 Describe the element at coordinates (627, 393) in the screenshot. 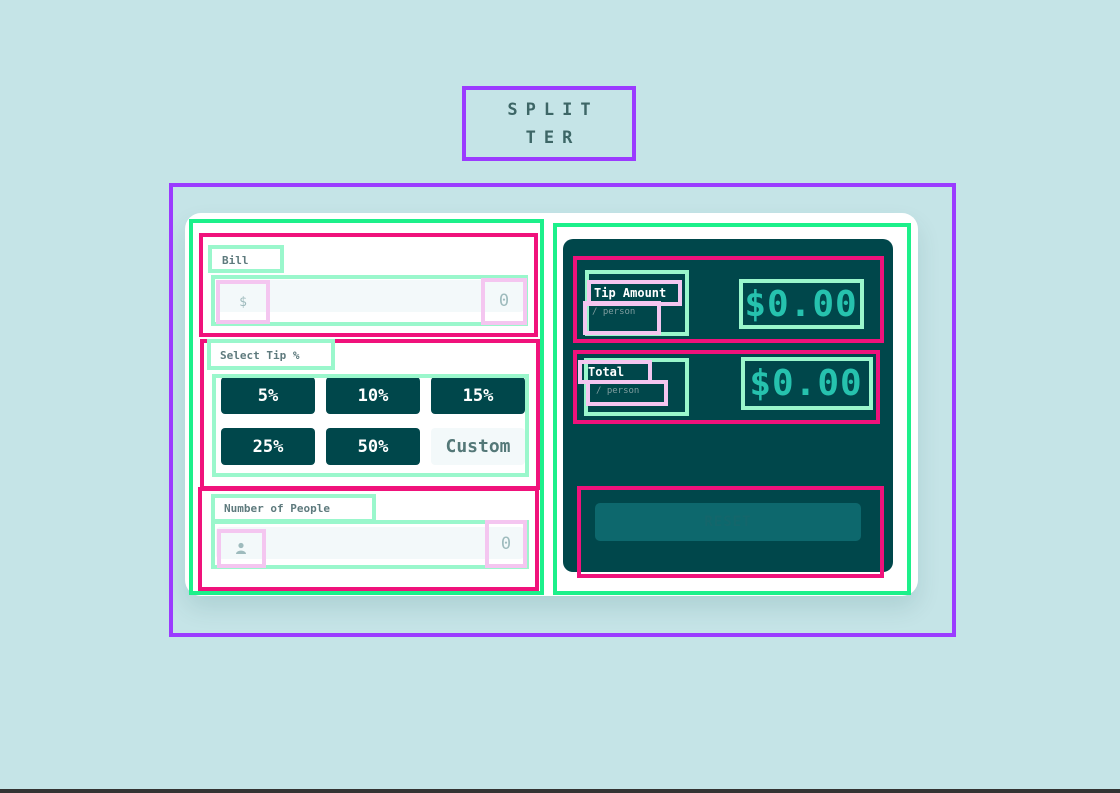

I see `total-sub-annotation-box` at that location.